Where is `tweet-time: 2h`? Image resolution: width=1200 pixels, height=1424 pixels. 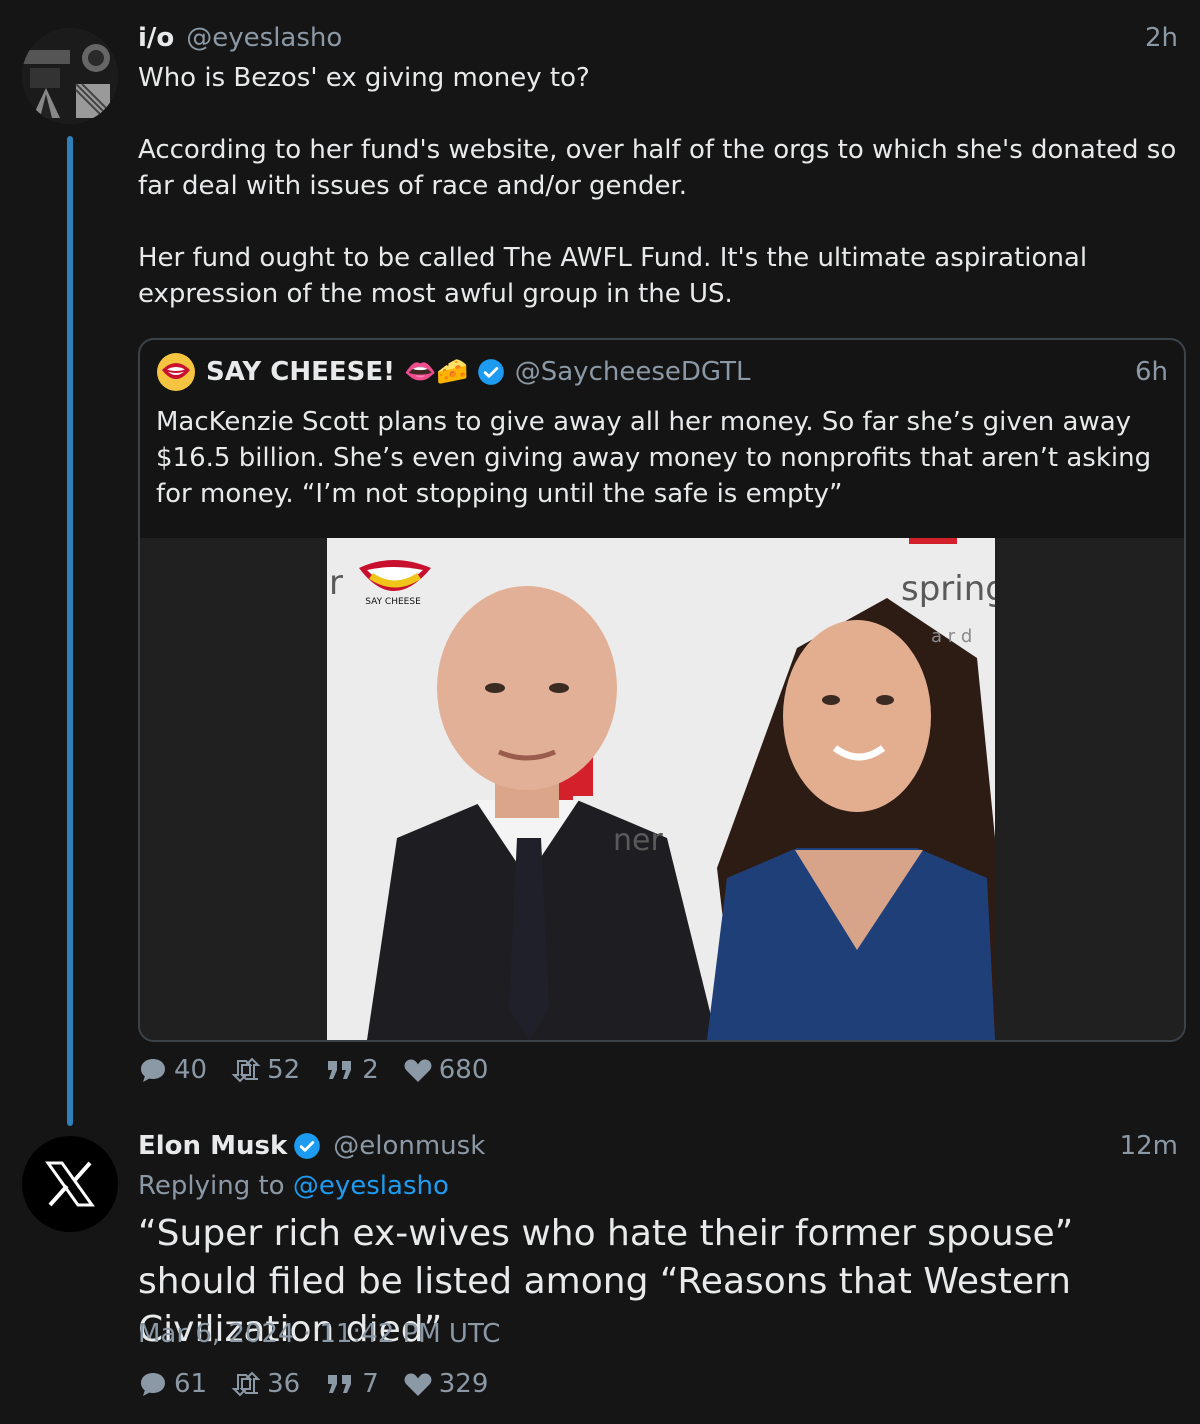
tweet-time: 2h is located at coordinates (1161, 38).